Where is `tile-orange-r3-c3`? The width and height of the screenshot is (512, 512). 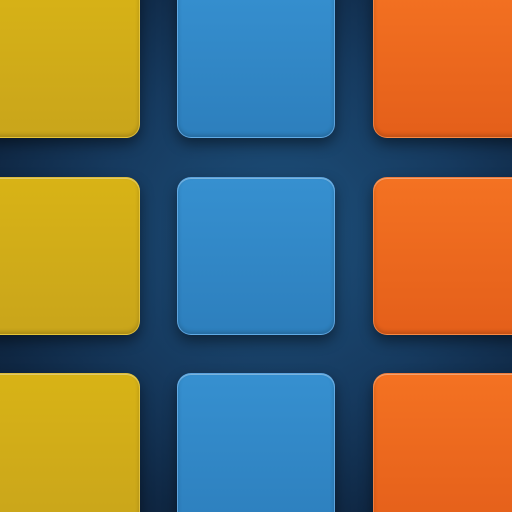 tile-orange-r3-c3 is located at coordinates (442, 442).